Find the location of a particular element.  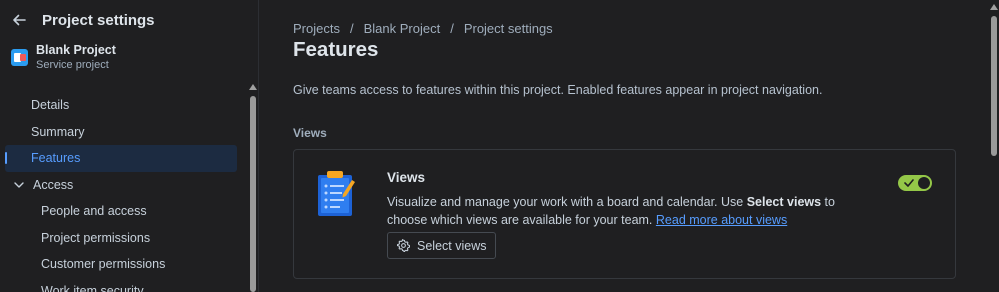

select-views-label: Select views is located at coordinates (452, 245).